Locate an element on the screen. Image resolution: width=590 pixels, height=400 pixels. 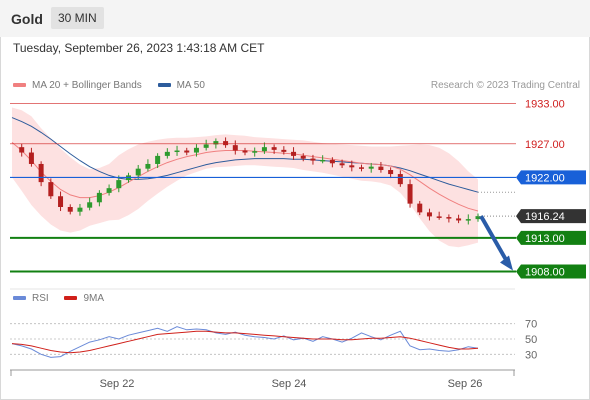
resistance-level-label: 1927.00 is located at coordinates (545, 145).